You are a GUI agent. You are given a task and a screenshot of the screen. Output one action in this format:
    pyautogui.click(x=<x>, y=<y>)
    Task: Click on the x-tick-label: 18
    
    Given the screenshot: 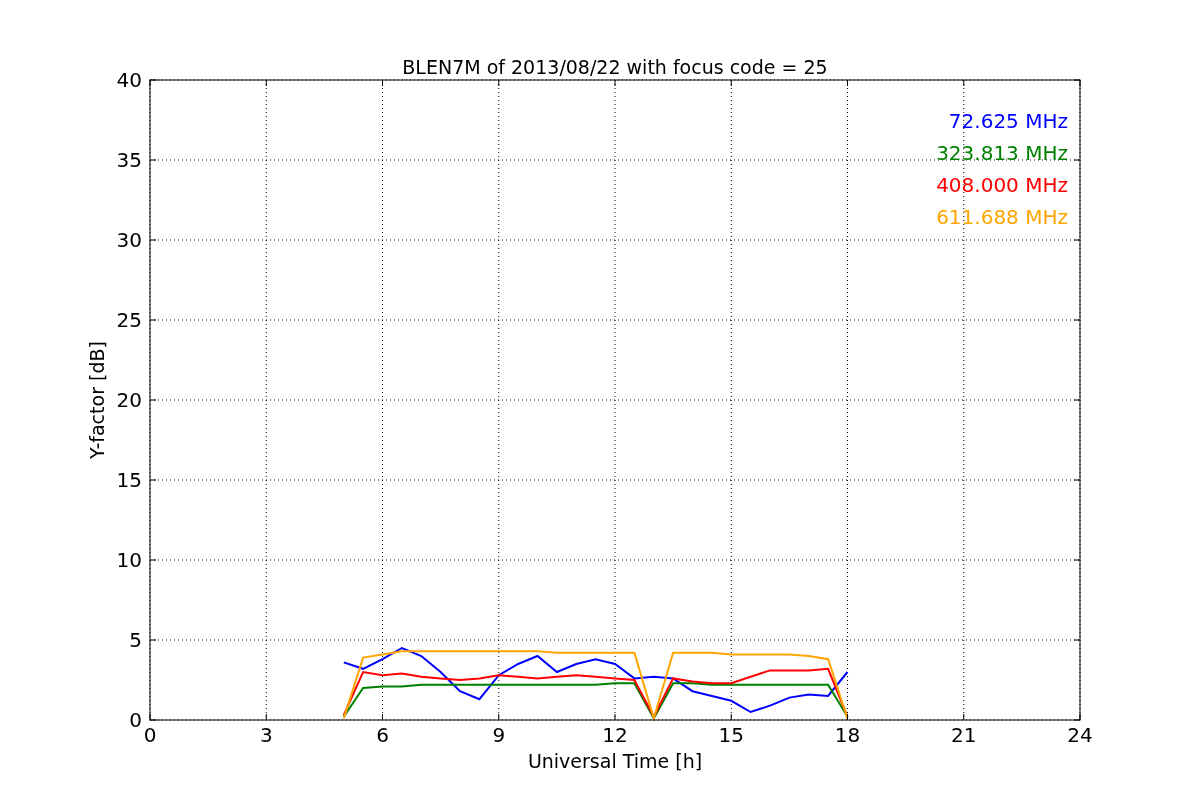 What is the action you would take?
    pyautogui.click(x=847, y=735)
    